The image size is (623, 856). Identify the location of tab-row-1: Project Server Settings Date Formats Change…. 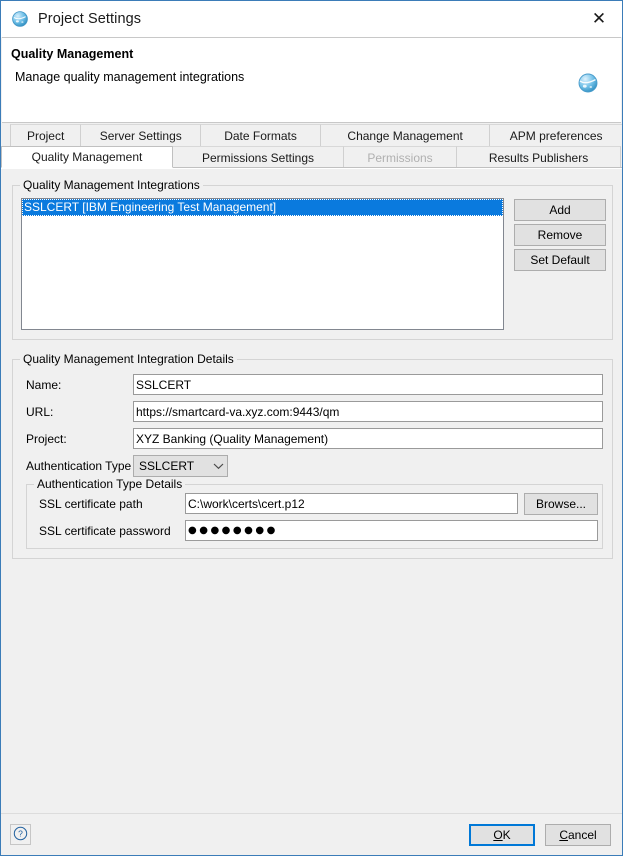
(311, 135).